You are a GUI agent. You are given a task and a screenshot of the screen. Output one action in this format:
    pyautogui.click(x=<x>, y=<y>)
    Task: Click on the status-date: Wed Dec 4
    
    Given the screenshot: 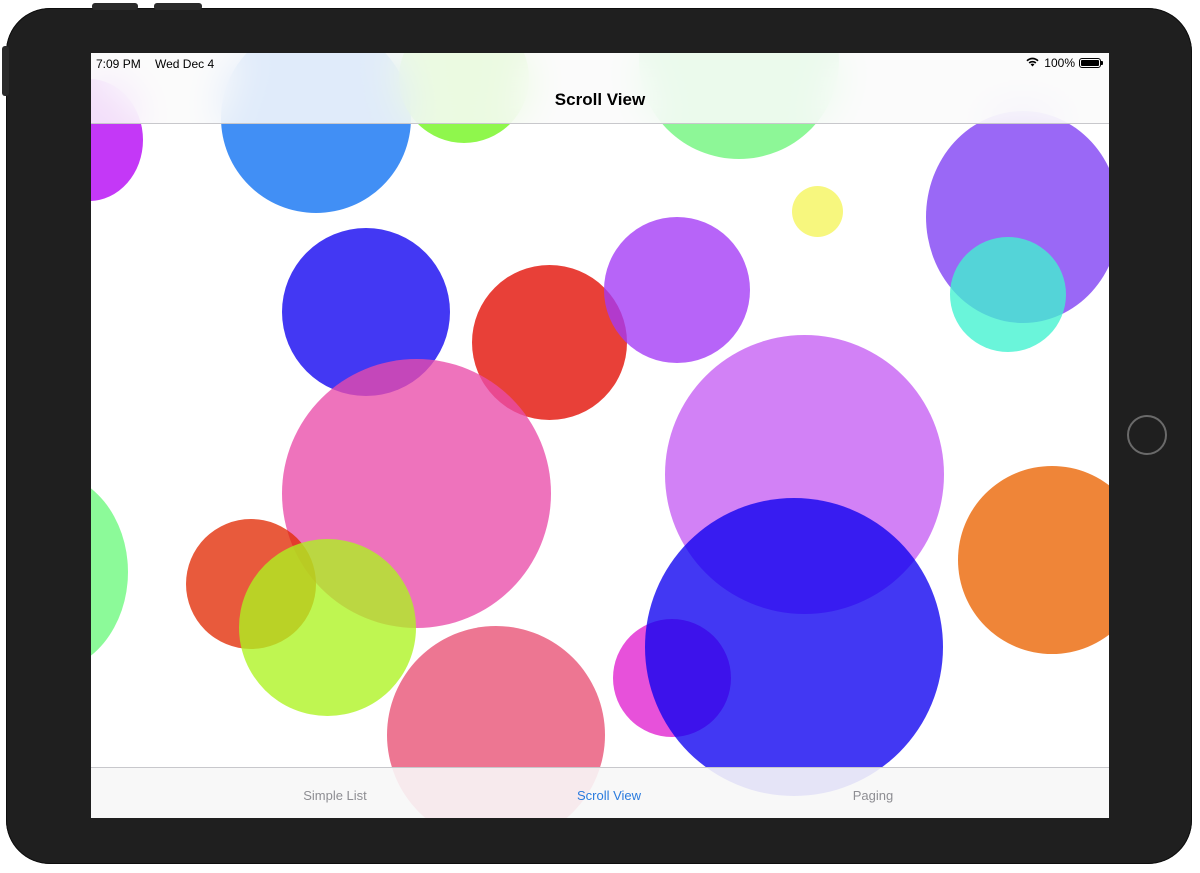 What is the action you would take?
    pyautogui.click(x=185, y=64)
    